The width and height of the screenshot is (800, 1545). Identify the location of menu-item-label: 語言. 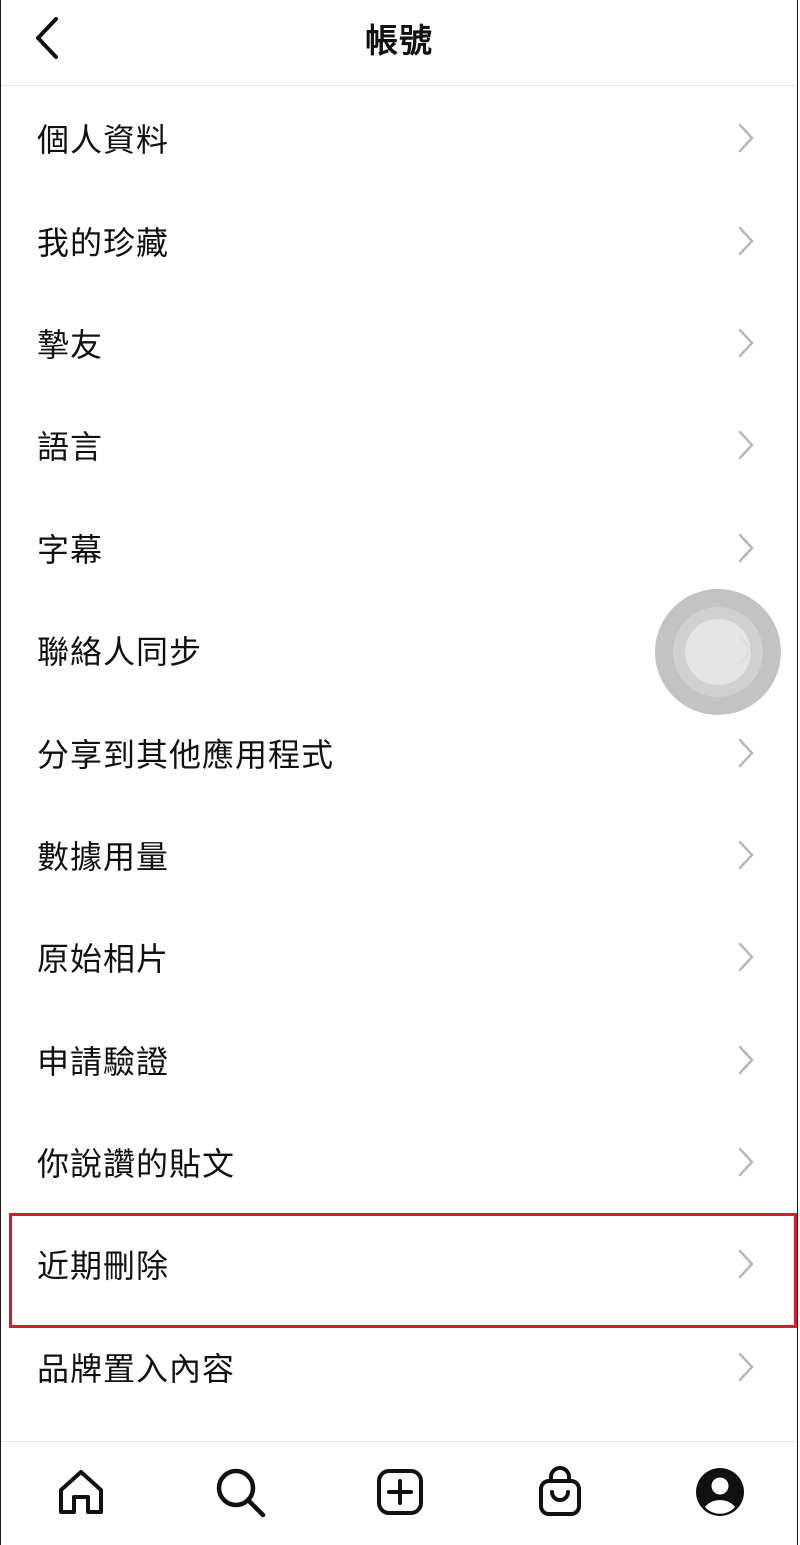
(70, 447).